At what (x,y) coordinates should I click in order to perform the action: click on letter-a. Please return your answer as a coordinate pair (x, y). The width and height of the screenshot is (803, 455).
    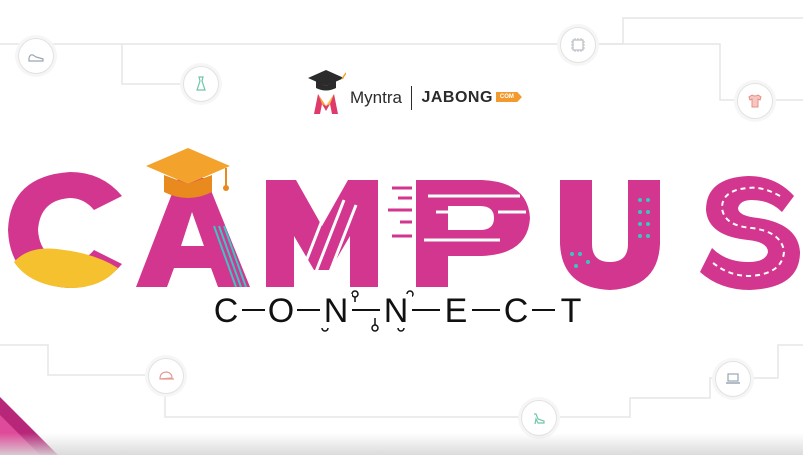
    Looking at the image, I should click on (193, 218).